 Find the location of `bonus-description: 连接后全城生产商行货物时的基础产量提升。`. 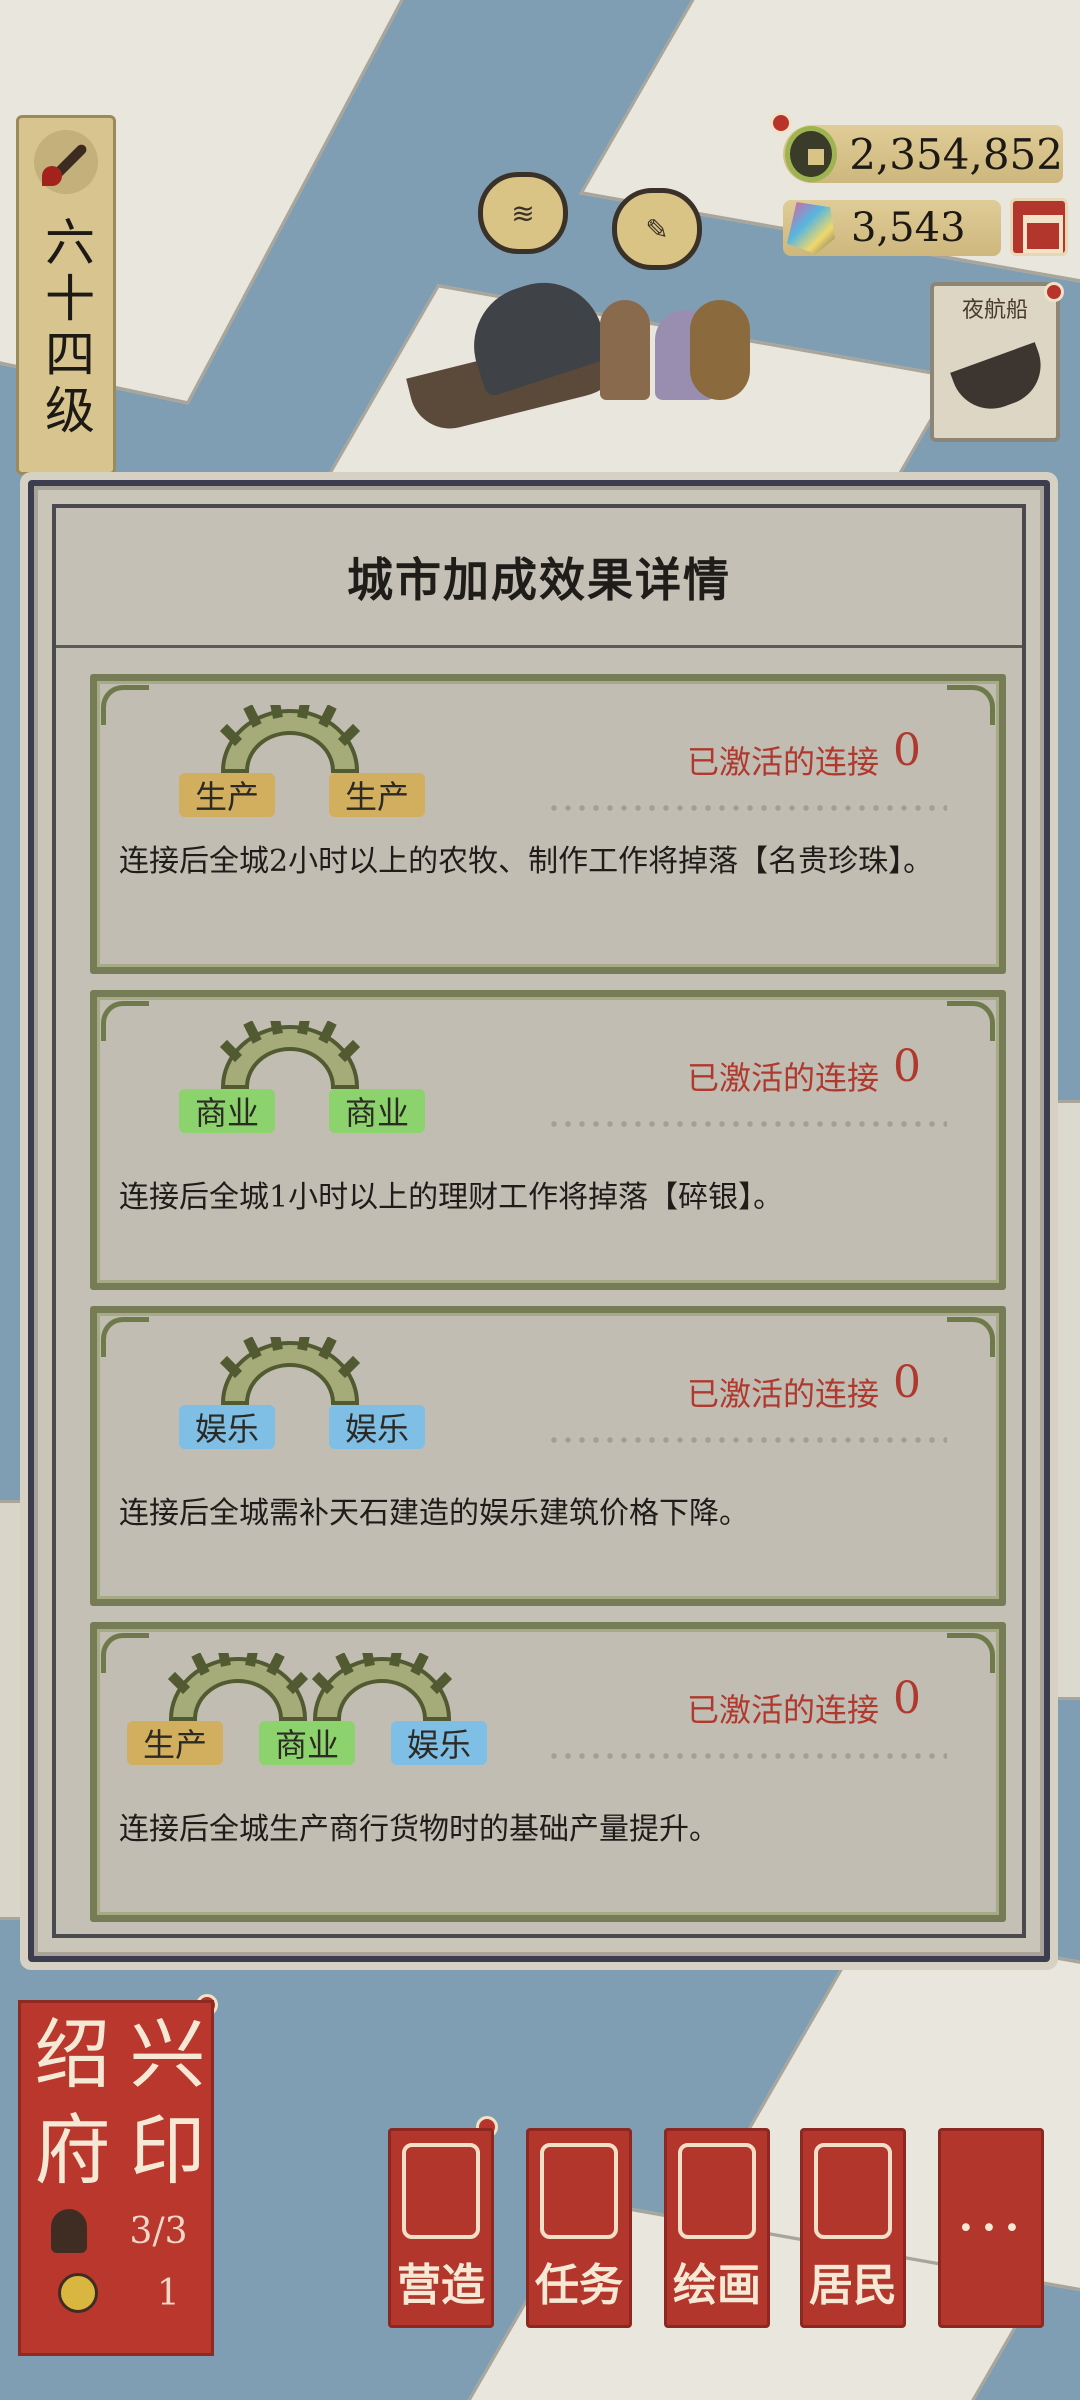

bonus-description: 连接后全城生产商行货物时的基础产量提升。 is located at coordinates (419, 1829).